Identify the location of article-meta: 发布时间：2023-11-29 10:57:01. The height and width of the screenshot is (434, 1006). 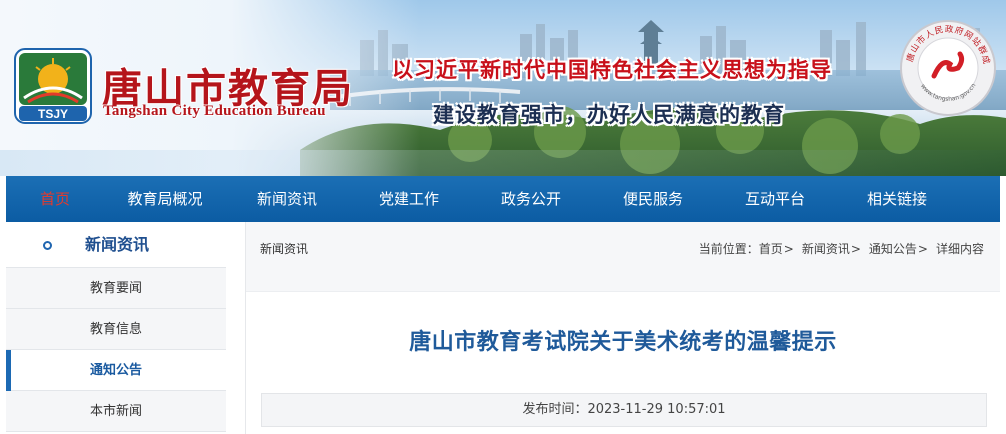
(624, 410).